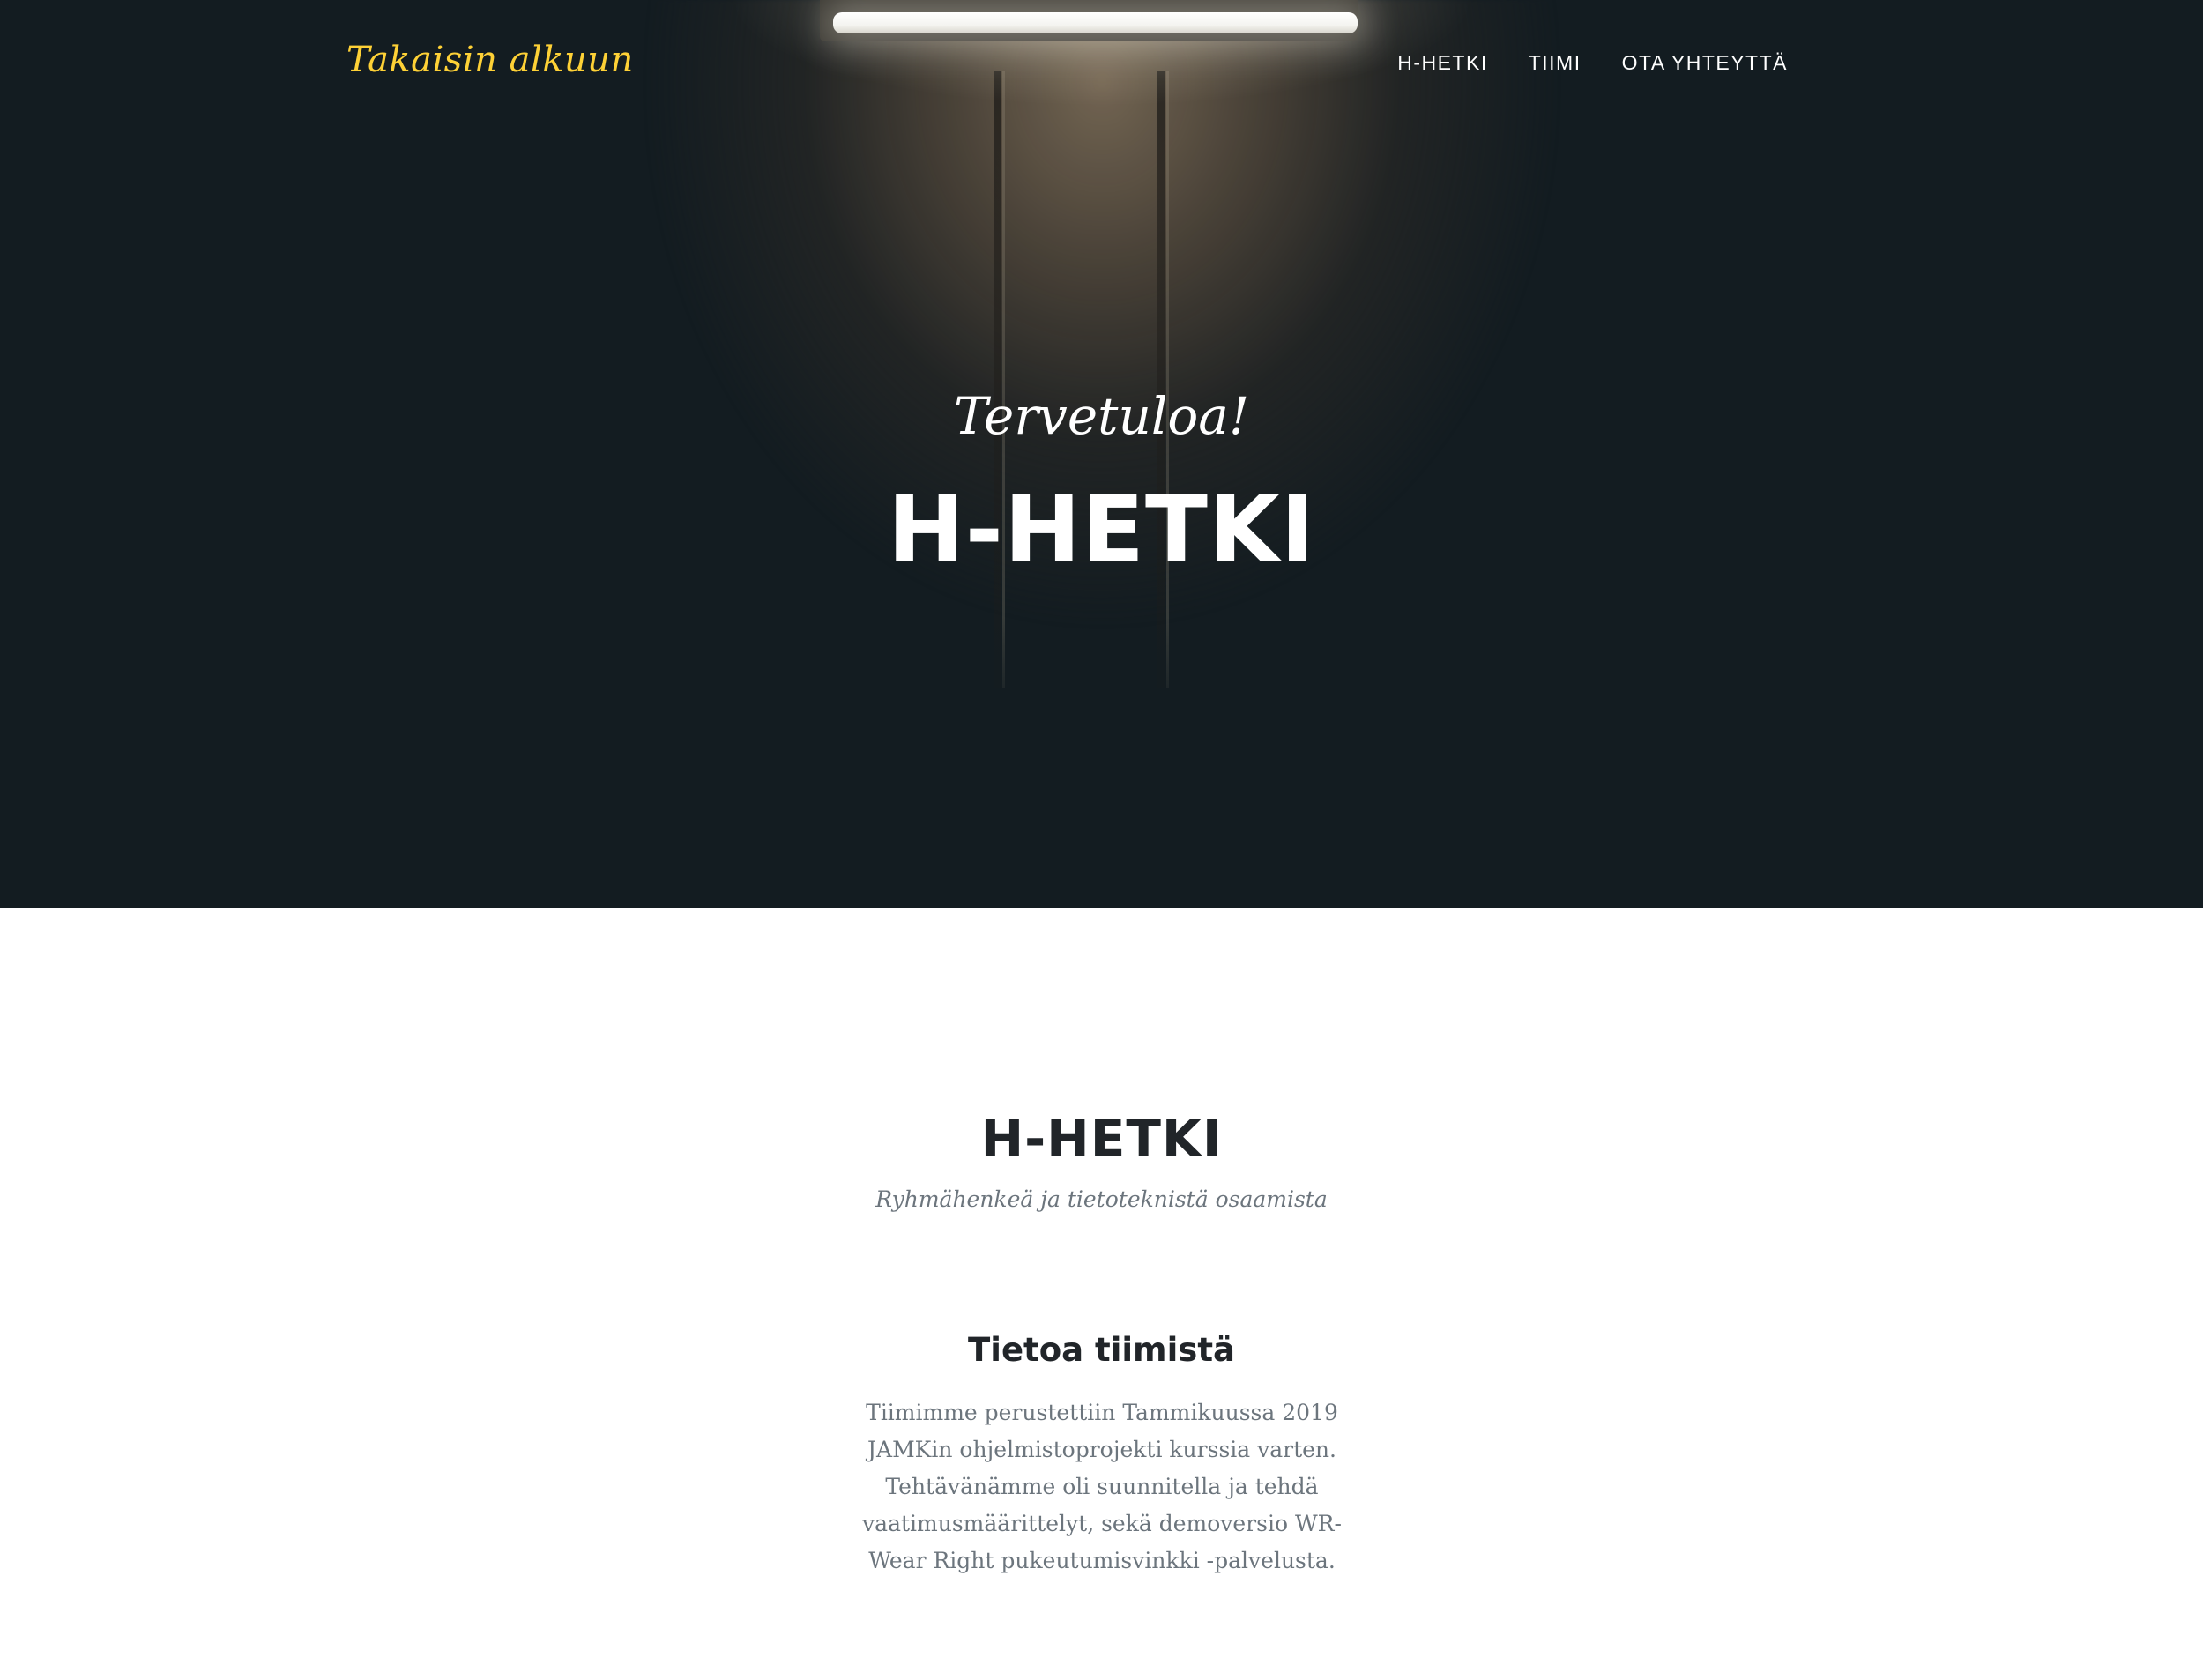  I want to click on main-nav: H-HETKI TIIMI OTA YHTEYTTÄ, so click(1592, 63).